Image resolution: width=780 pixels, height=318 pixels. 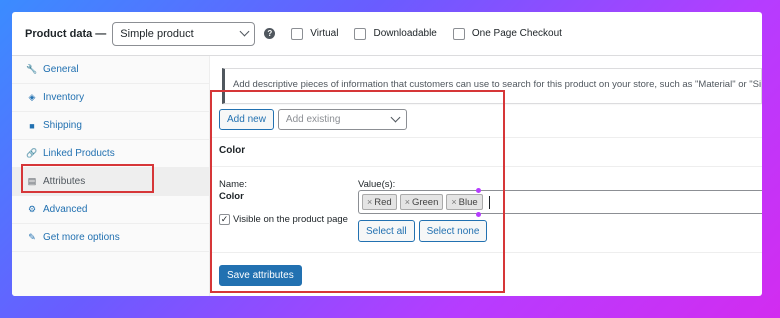 What do you see at coordinates (32, 97) in the screenshot?
I see `inventory-icon: ◈` at bounding box center [32, 97].